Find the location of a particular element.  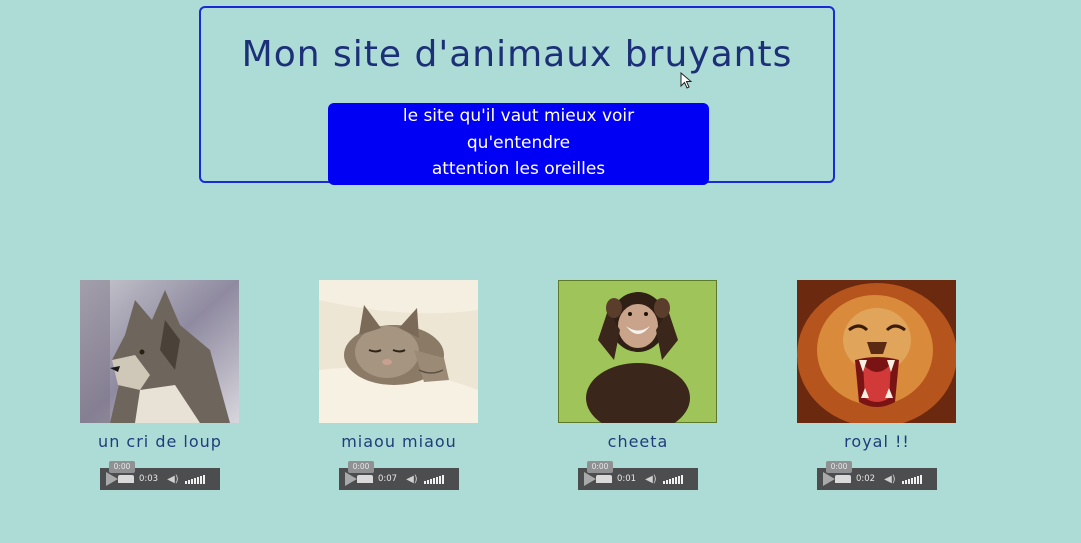

audio-player: 0:00 0:02 ◀) is located at coordinates (877, 475).